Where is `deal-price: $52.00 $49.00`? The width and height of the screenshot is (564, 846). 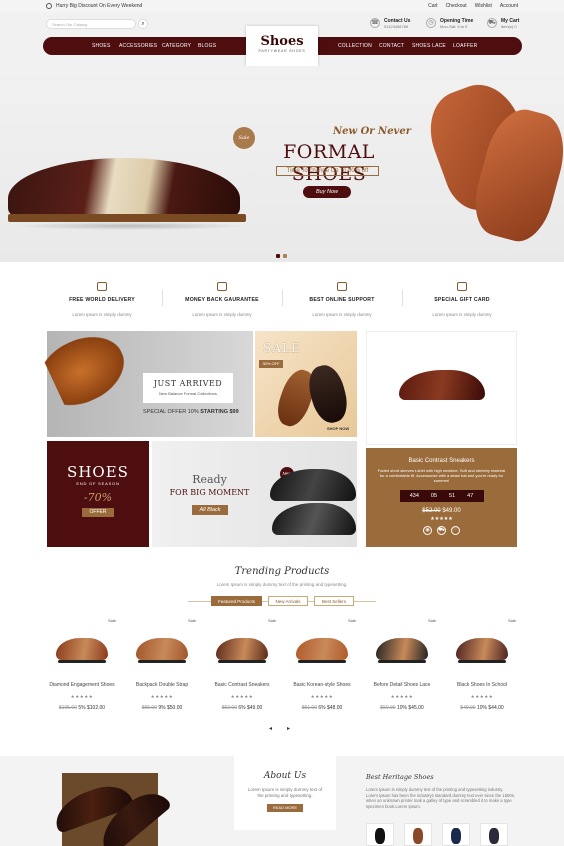
deal-price: $52.00 $49.00 is located at coordinates (441, 511).